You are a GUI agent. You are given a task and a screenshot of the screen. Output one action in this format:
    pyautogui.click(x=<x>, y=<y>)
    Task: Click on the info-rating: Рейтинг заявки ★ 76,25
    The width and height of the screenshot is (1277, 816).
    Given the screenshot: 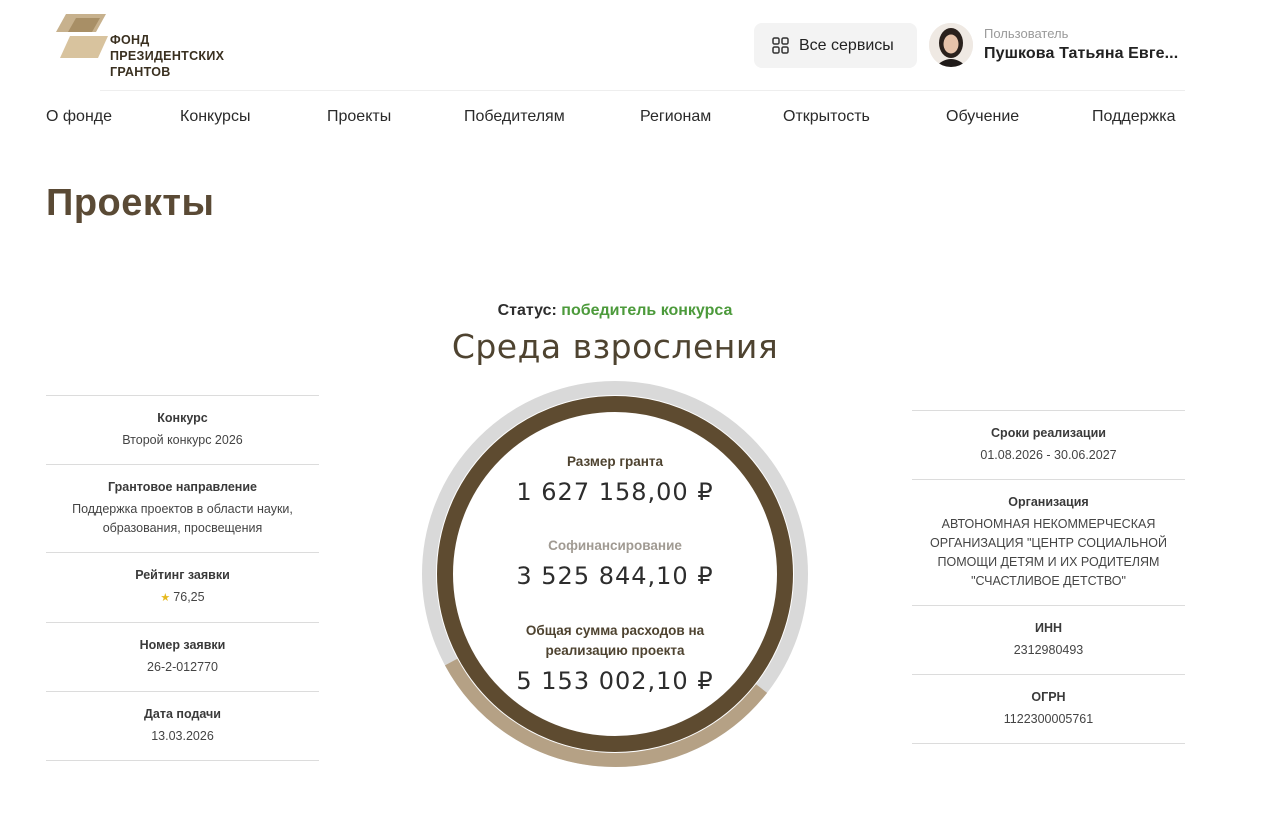 What is the action you would take?
    pyautogui.click(x=182, y=587)
    